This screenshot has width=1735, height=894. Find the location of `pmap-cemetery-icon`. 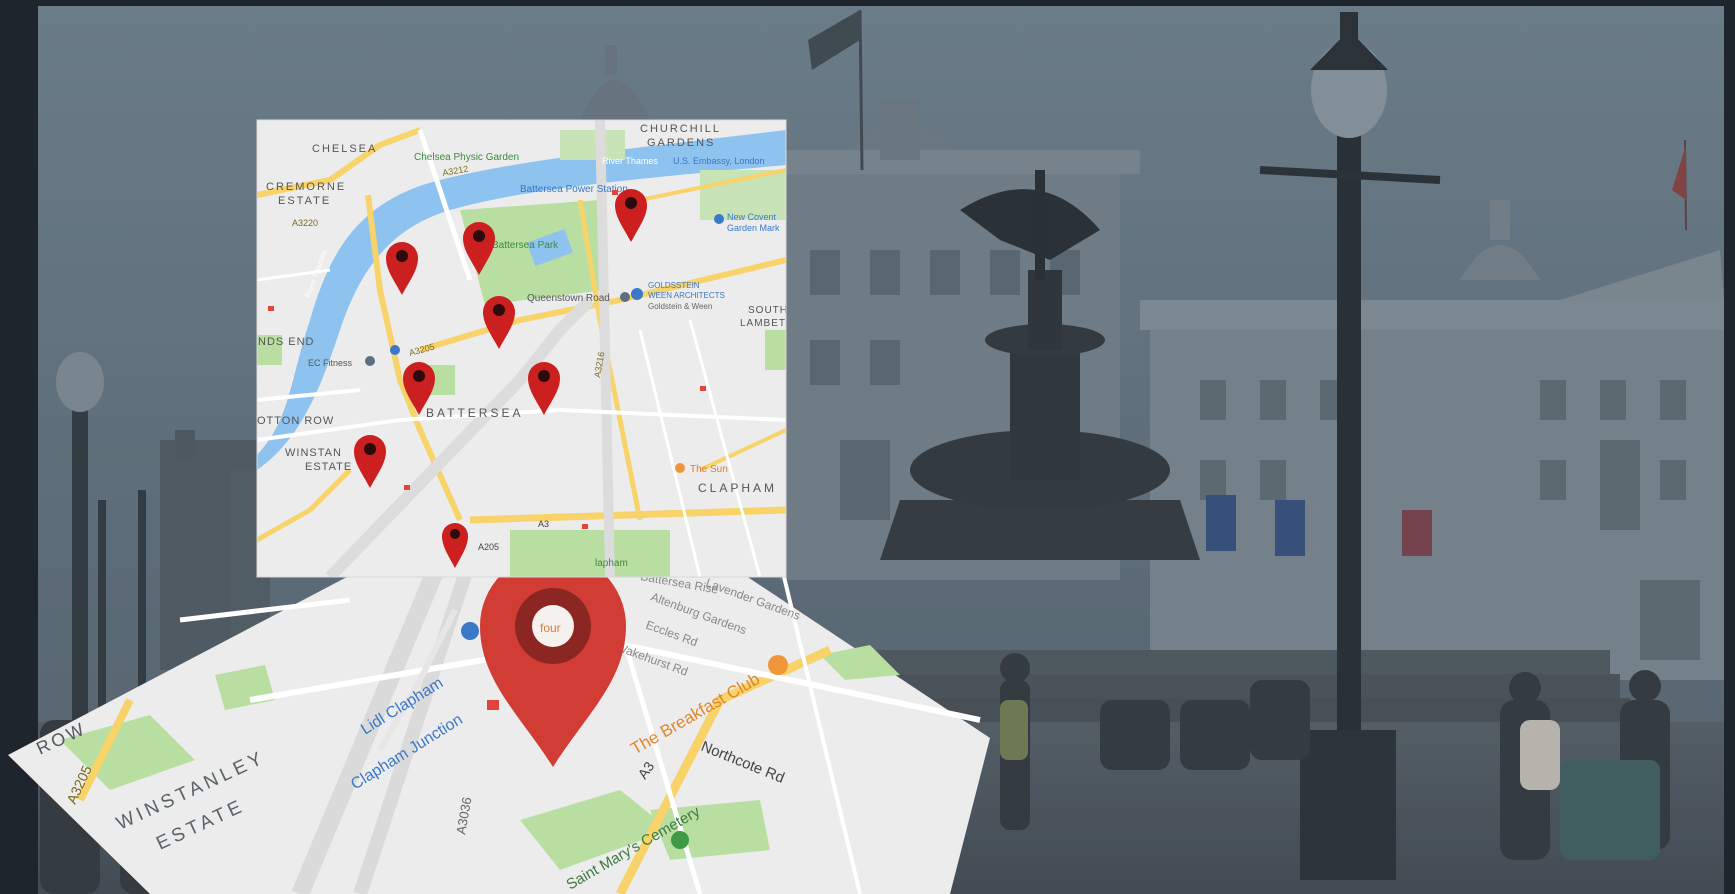

pmap-cemetery-icon is located at coordinates (680, 840).